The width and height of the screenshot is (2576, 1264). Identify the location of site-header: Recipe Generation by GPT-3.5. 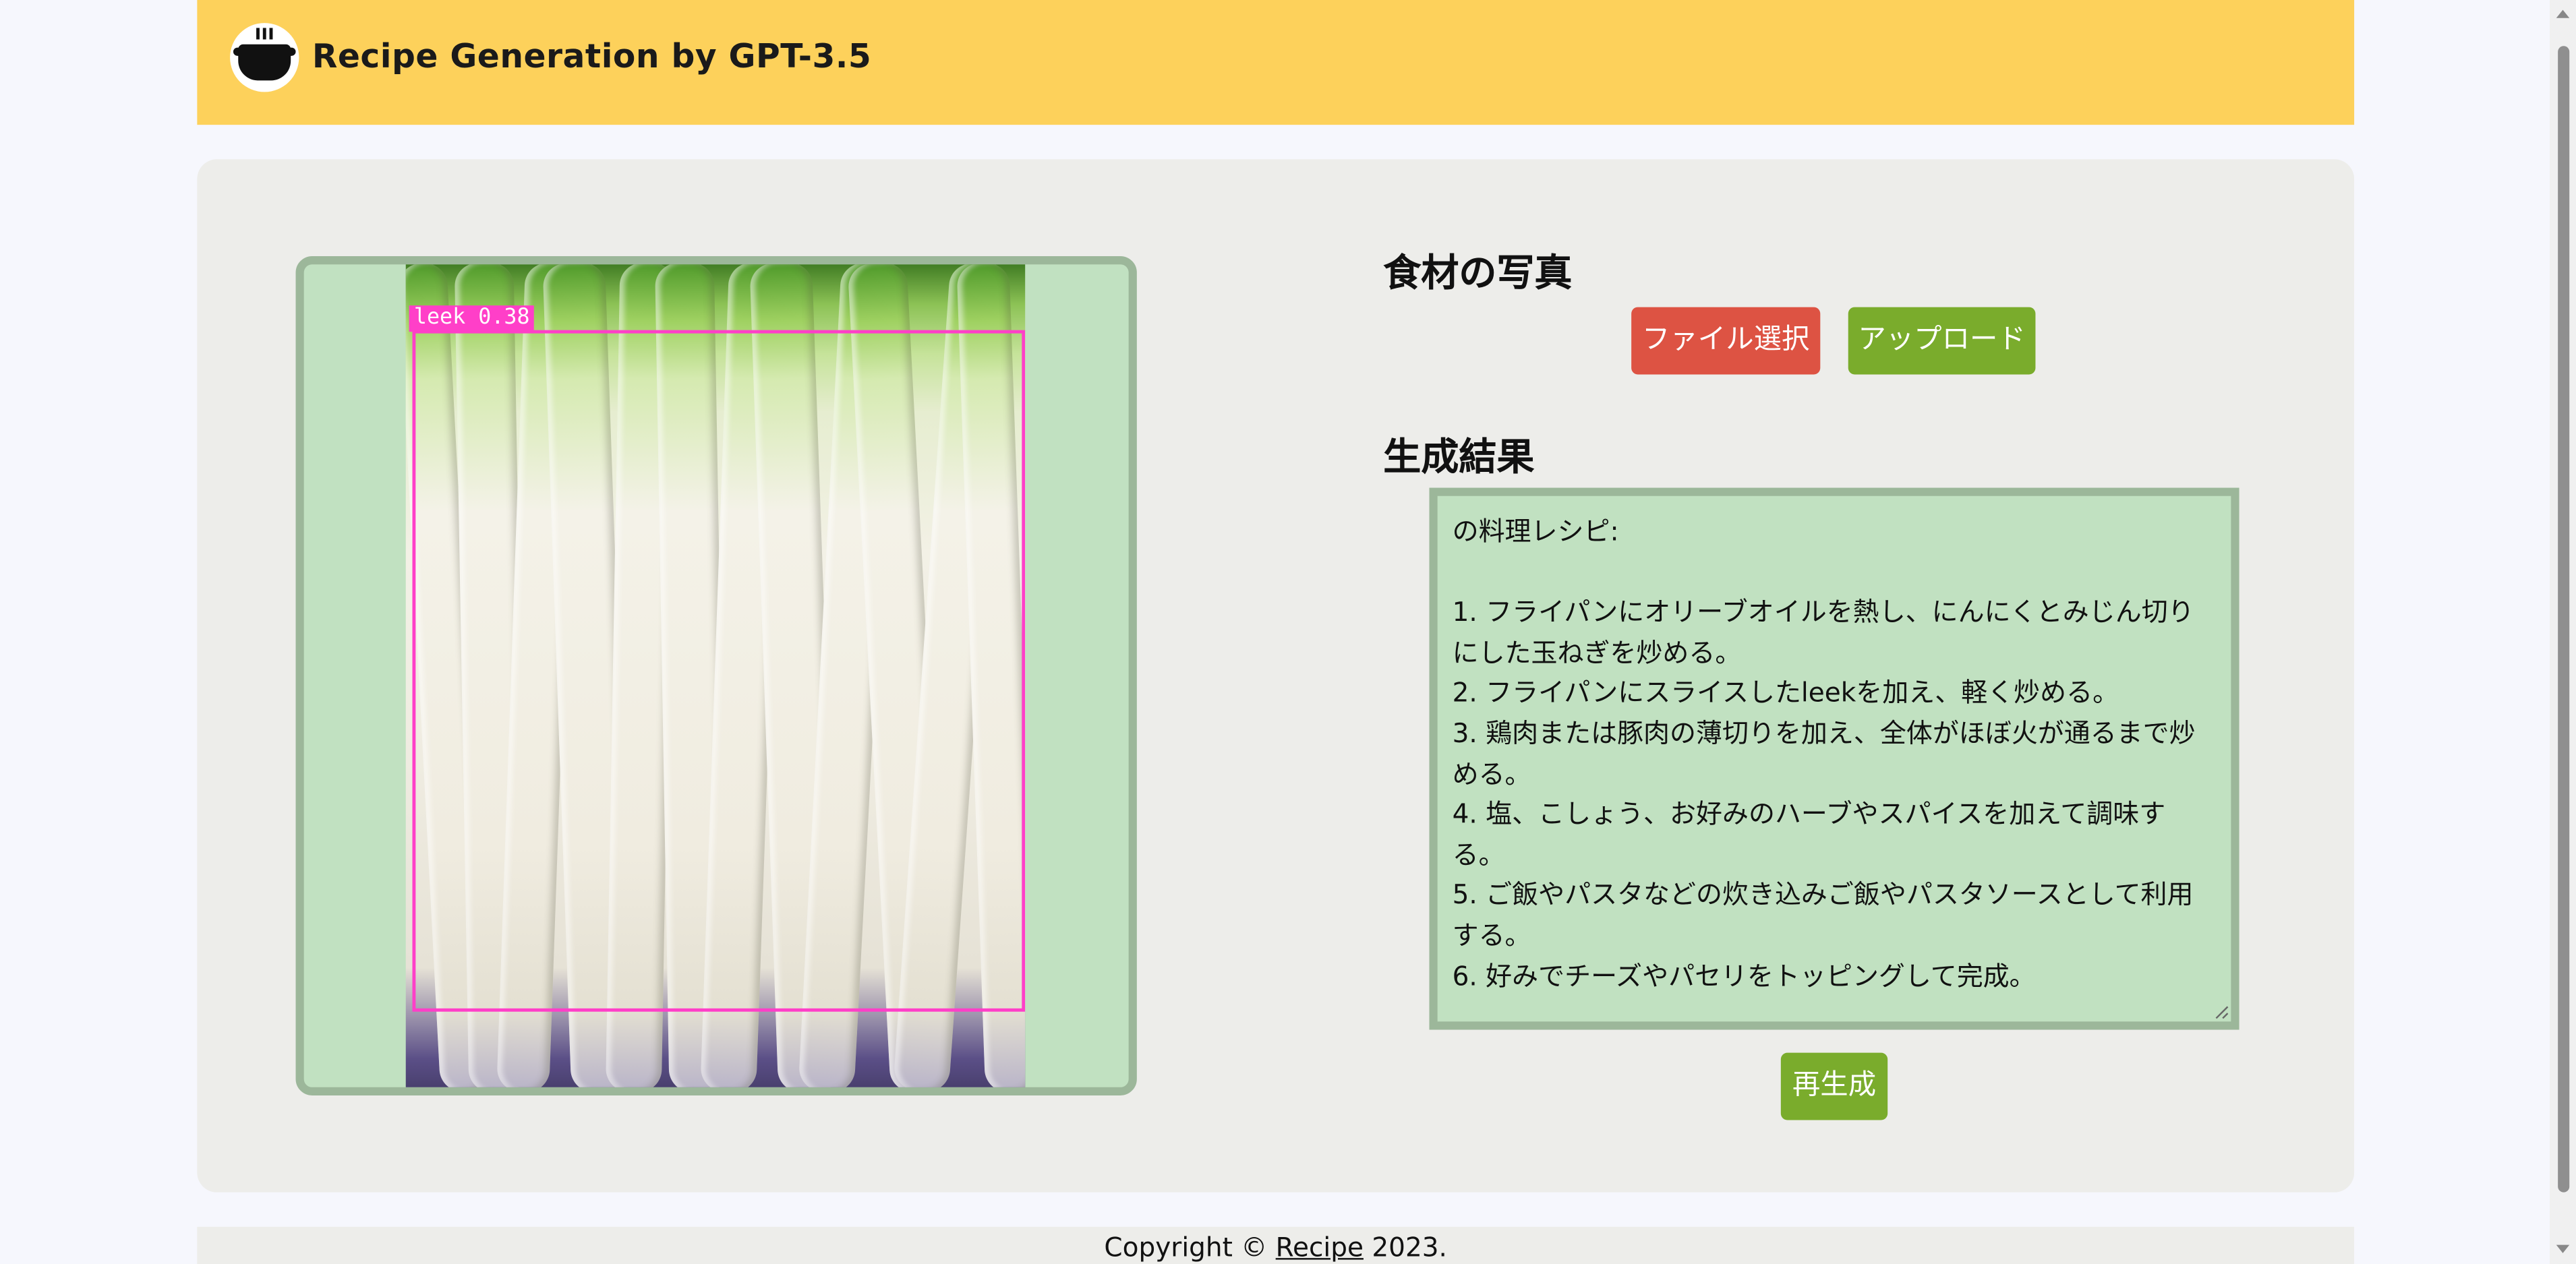
(1276, 62).